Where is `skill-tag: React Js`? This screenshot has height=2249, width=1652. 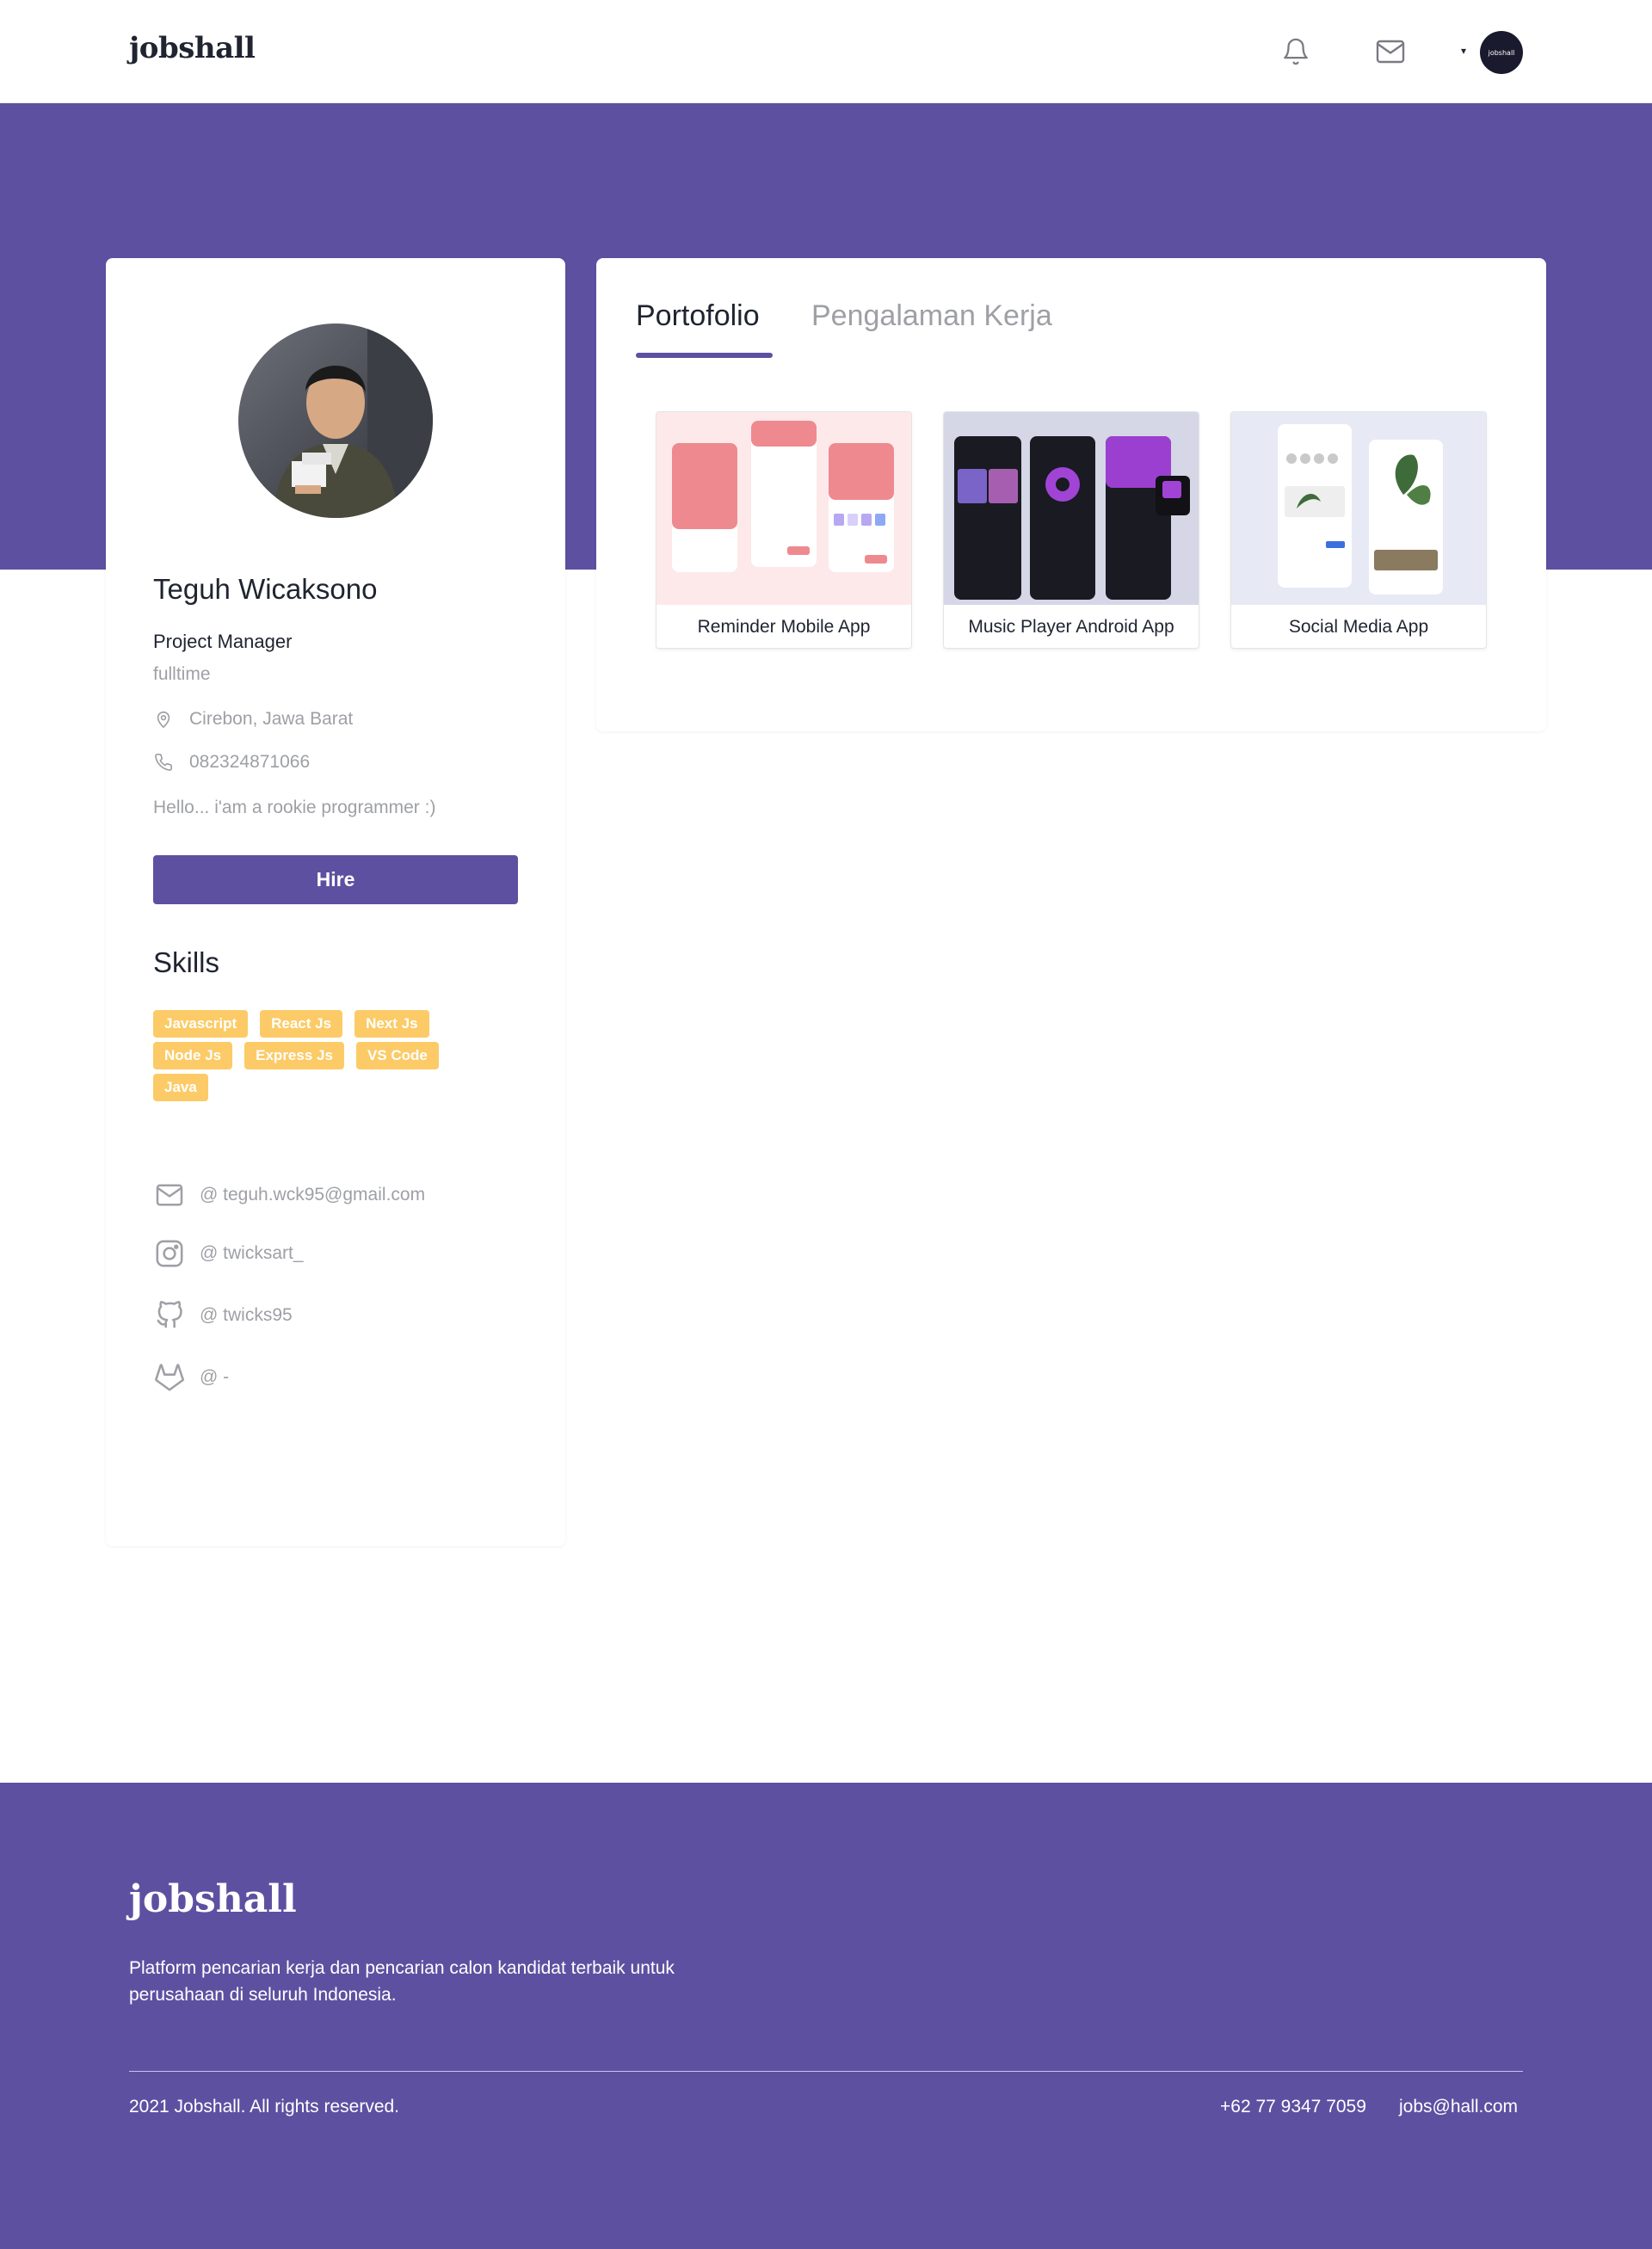 skill-tag: React Js is located at coordinates (301, 1024).